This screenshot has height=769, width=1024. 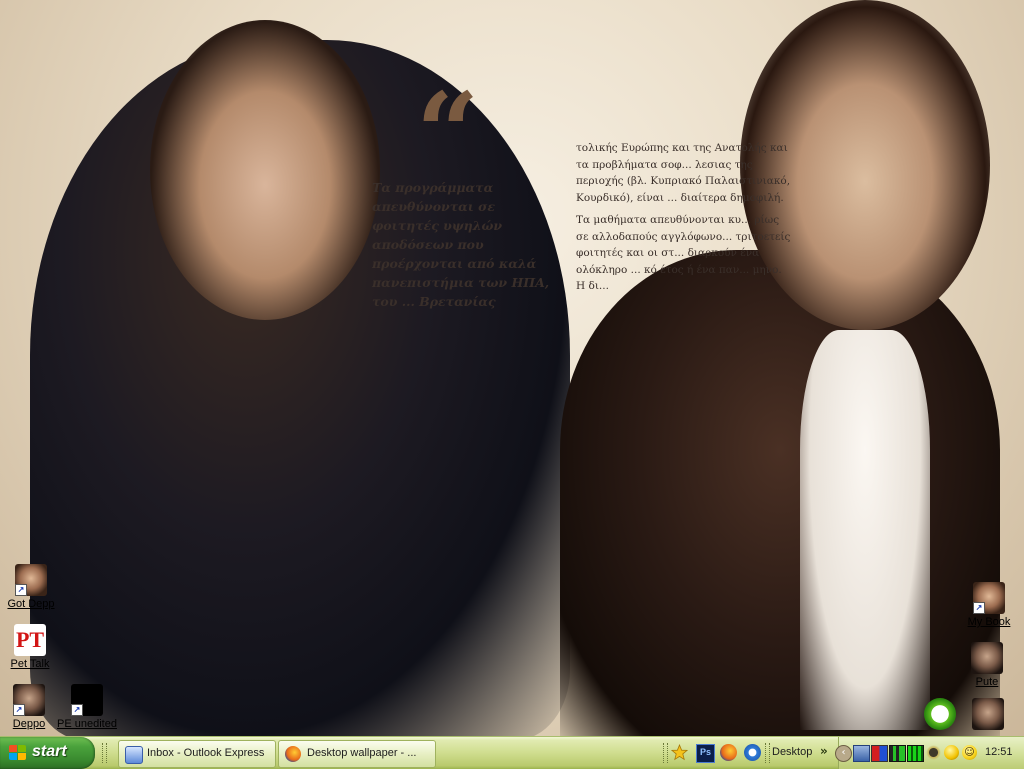 I want to click on desktop-icon-my-book: ↗ My Book, so click(x=987, y=605).